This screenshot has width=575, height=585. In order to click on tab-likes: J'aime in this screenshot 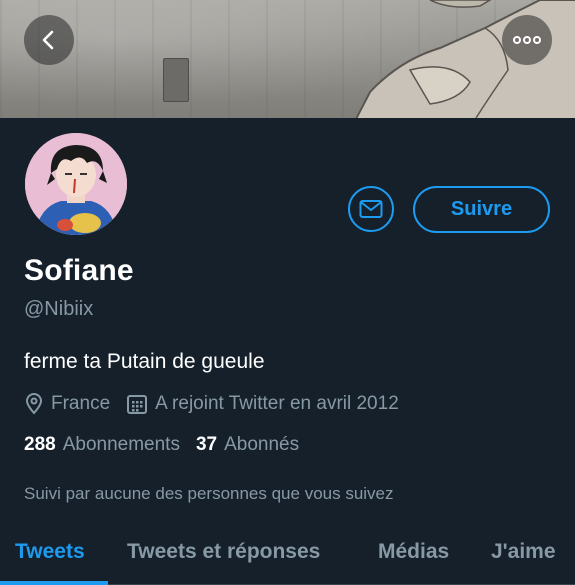, I will do `click(523, 552)`.